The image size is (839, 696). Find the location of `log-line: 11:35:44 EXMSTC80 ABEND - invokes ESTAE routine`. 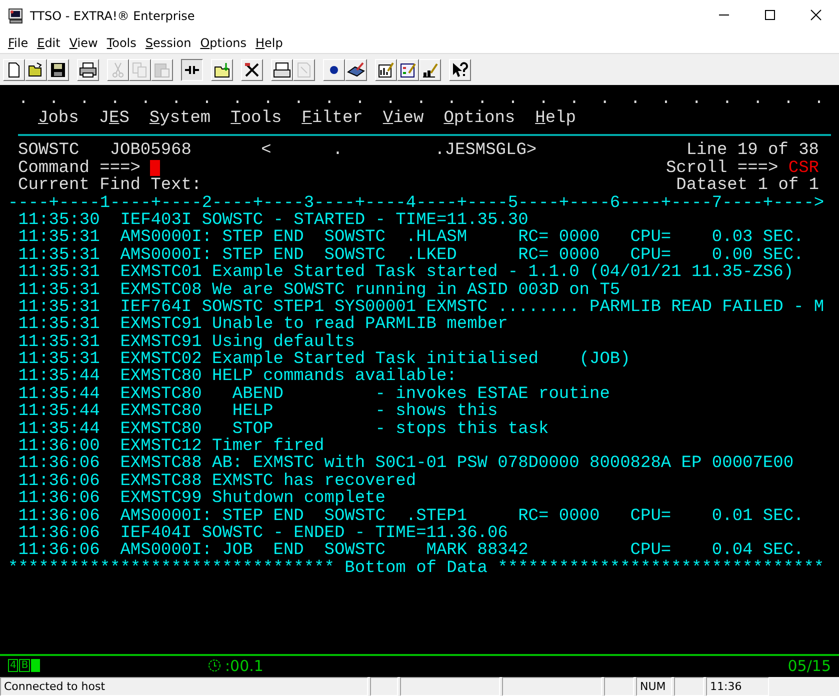

log-line: 11:35:44 EXMSTC80 ABEND - invokes ESTAE routine is located at coordinates (314, 395).